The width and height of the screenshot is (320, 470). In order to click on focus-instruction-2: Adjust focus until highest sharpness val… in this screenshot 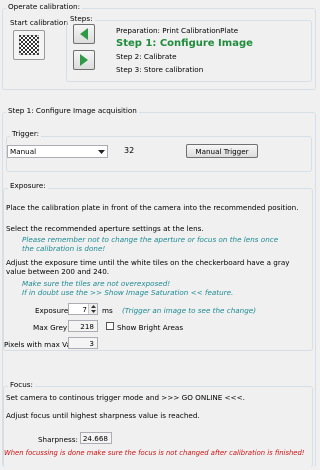, I will do `click(103, 415)`.